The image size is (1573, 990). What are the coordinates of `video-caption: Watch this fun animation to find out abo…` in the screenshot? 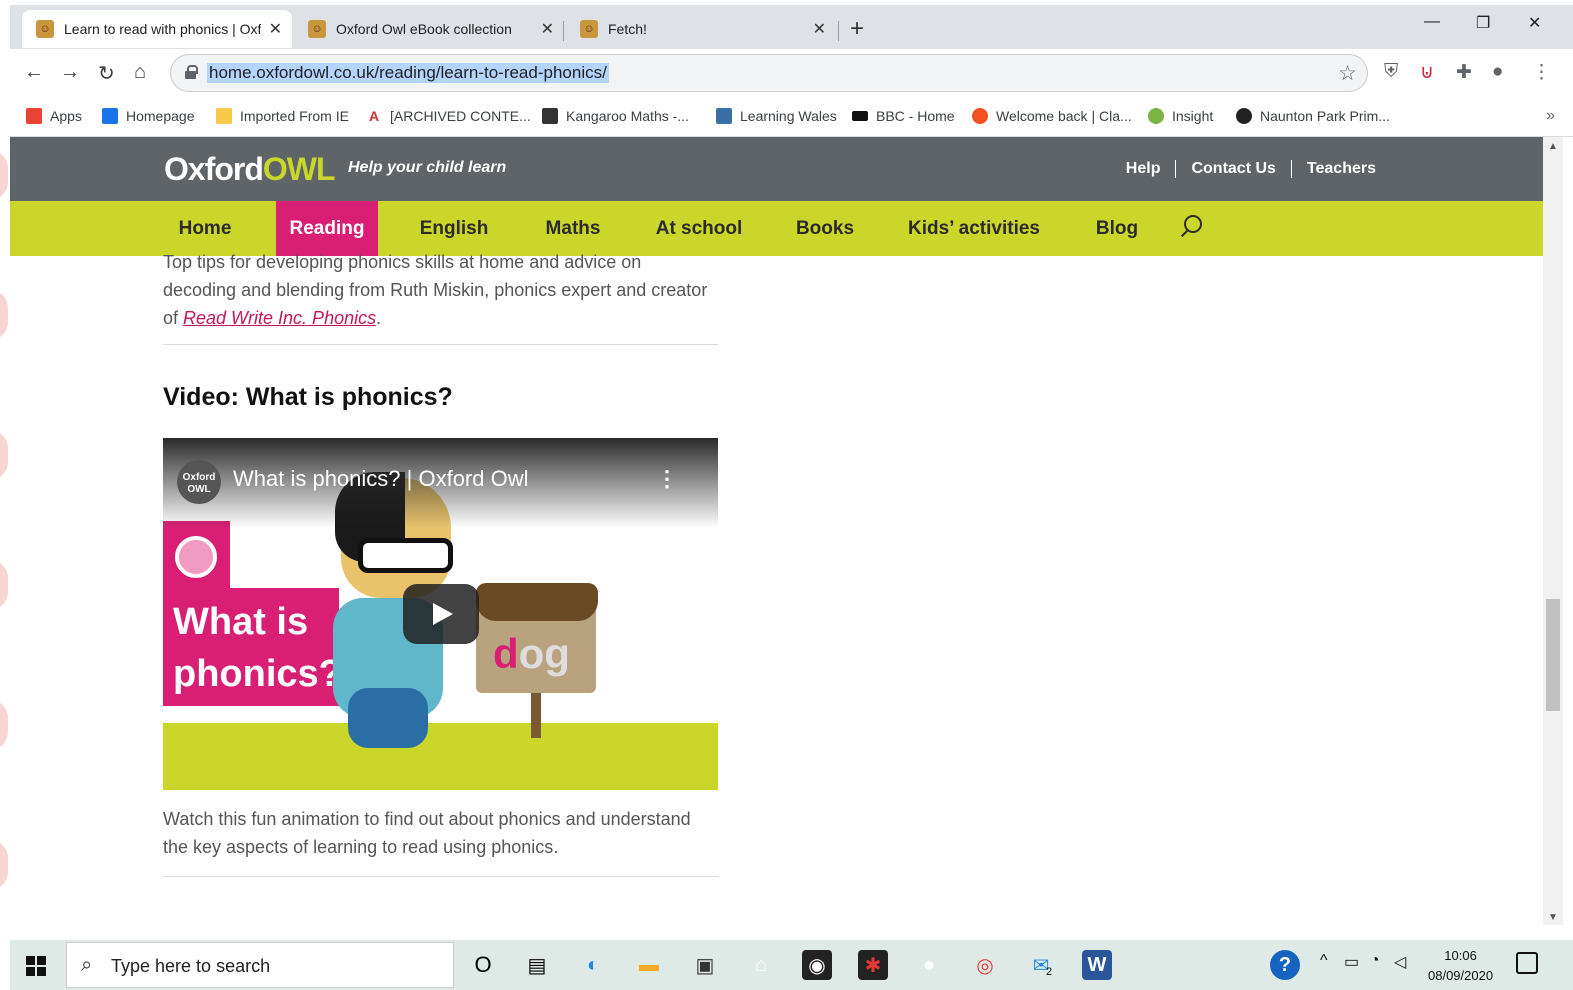 It's located at (427, 833).